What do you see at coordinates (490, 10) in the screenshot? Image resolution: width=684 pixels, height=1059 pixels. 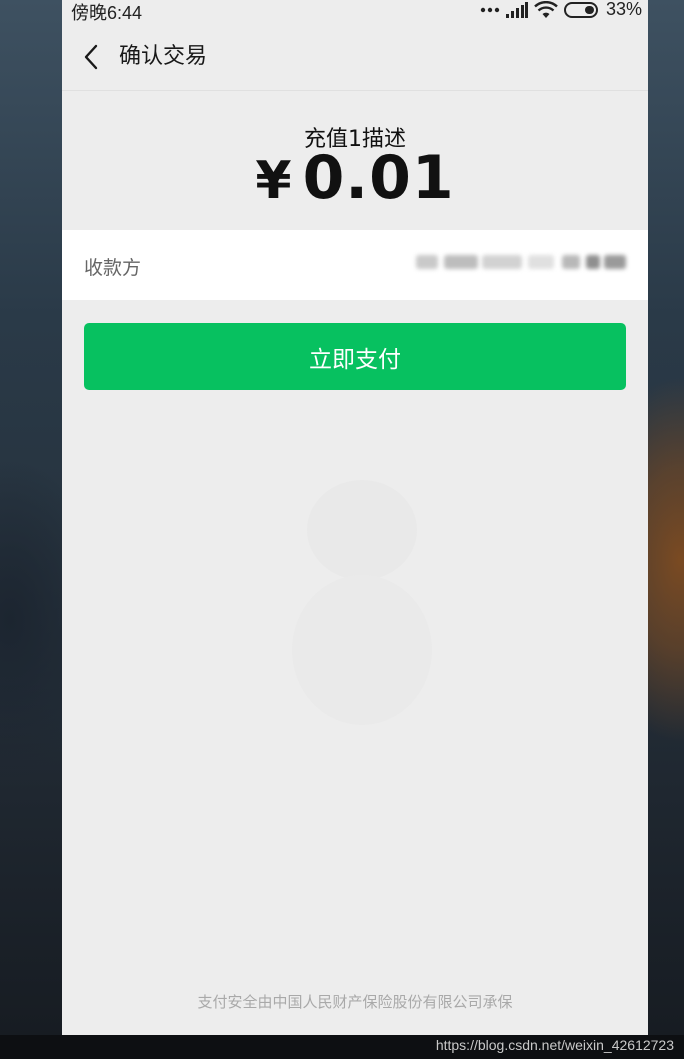 I see `more-dots-icon` at bounding box center [490, 10].